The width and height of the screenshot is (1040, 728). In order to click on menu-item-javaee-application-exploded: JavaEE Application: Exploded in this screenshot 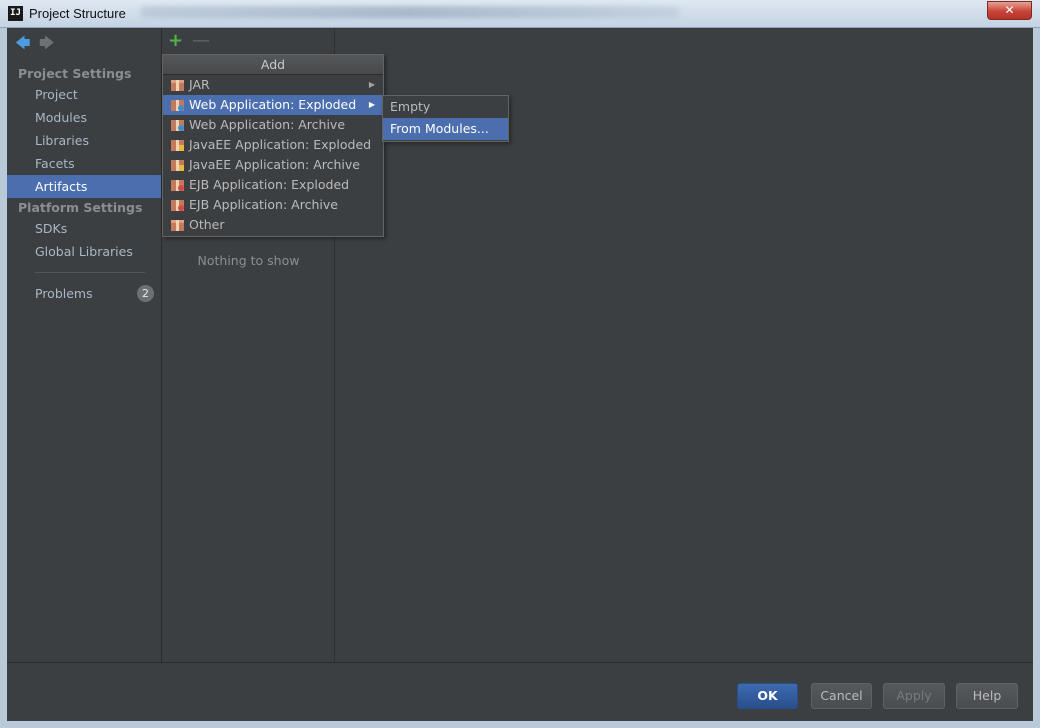, I will do `click(273, 145)`.